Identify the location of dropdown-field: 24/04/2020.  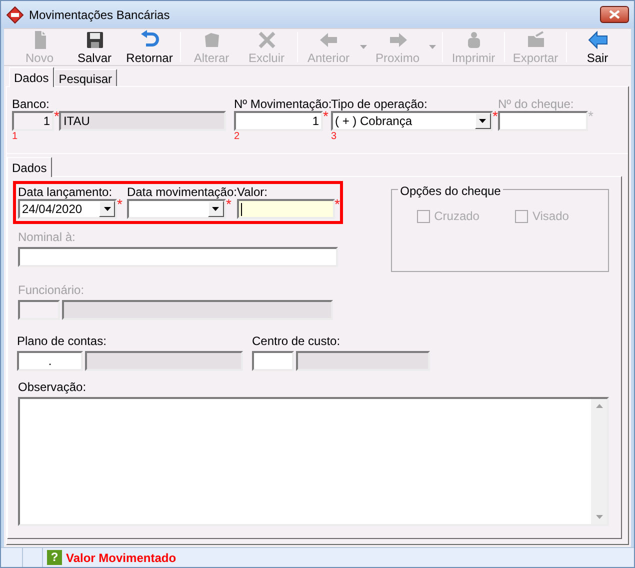
(67, 209).